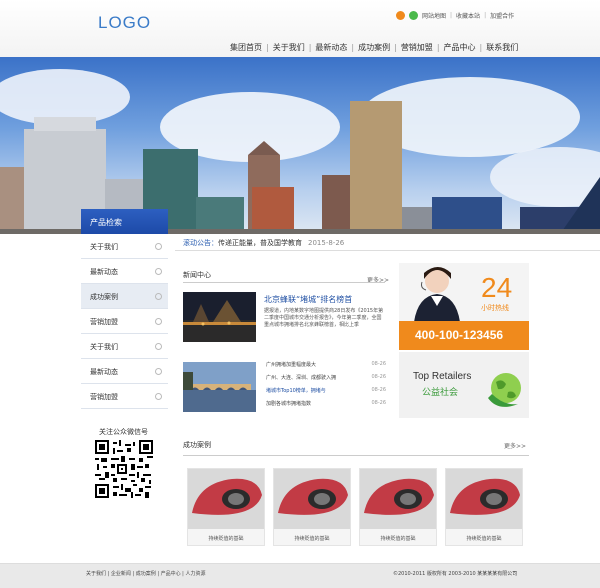 This screenshot has height=588, width=600. I want to click on footer-links: 关于我们 | 企业新闻 | 成功案例 | 产品中心 | 人力资源, so click(145, 573).